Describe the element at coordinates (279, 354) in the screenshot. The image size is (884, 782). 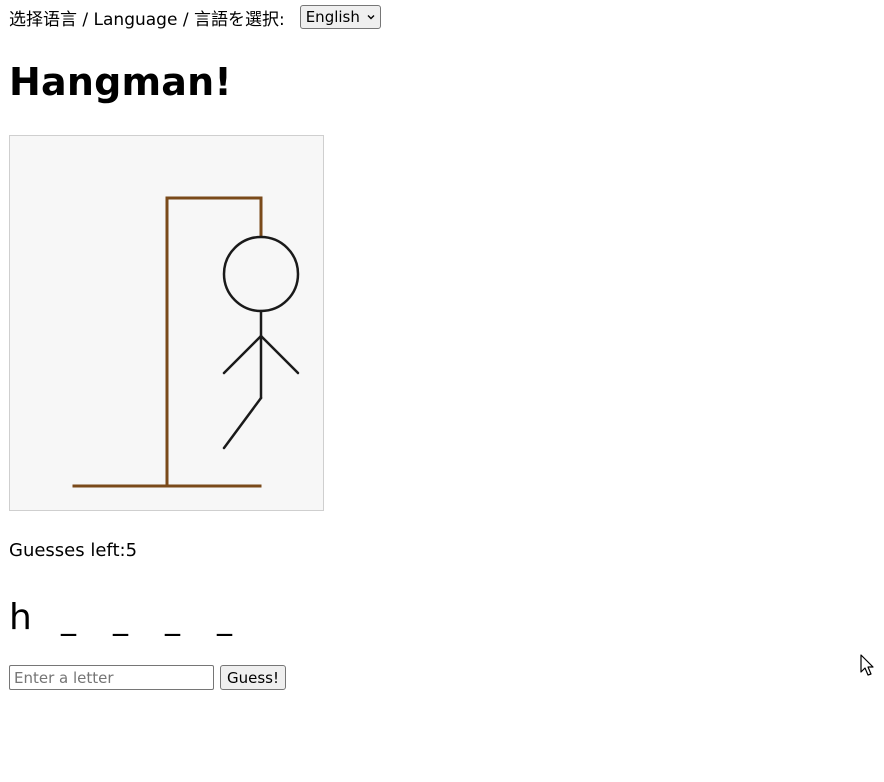
I see `figure-right-arm` at that location.